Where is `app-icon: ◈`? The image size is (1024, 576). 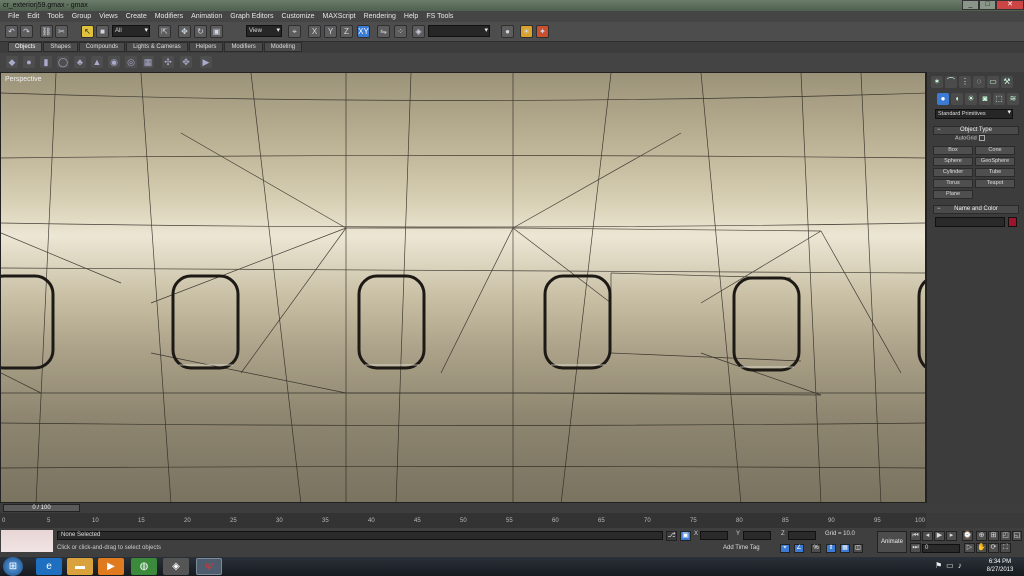 app-icon: ◈ is located at coordinates (176, 566).